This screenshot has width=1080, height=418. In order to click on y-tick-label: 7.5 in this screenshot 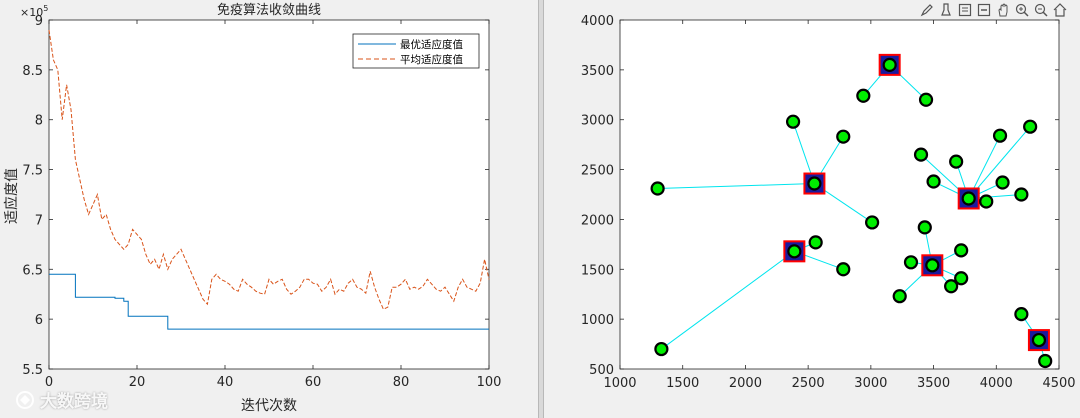, I will do `click(32, 171)`.